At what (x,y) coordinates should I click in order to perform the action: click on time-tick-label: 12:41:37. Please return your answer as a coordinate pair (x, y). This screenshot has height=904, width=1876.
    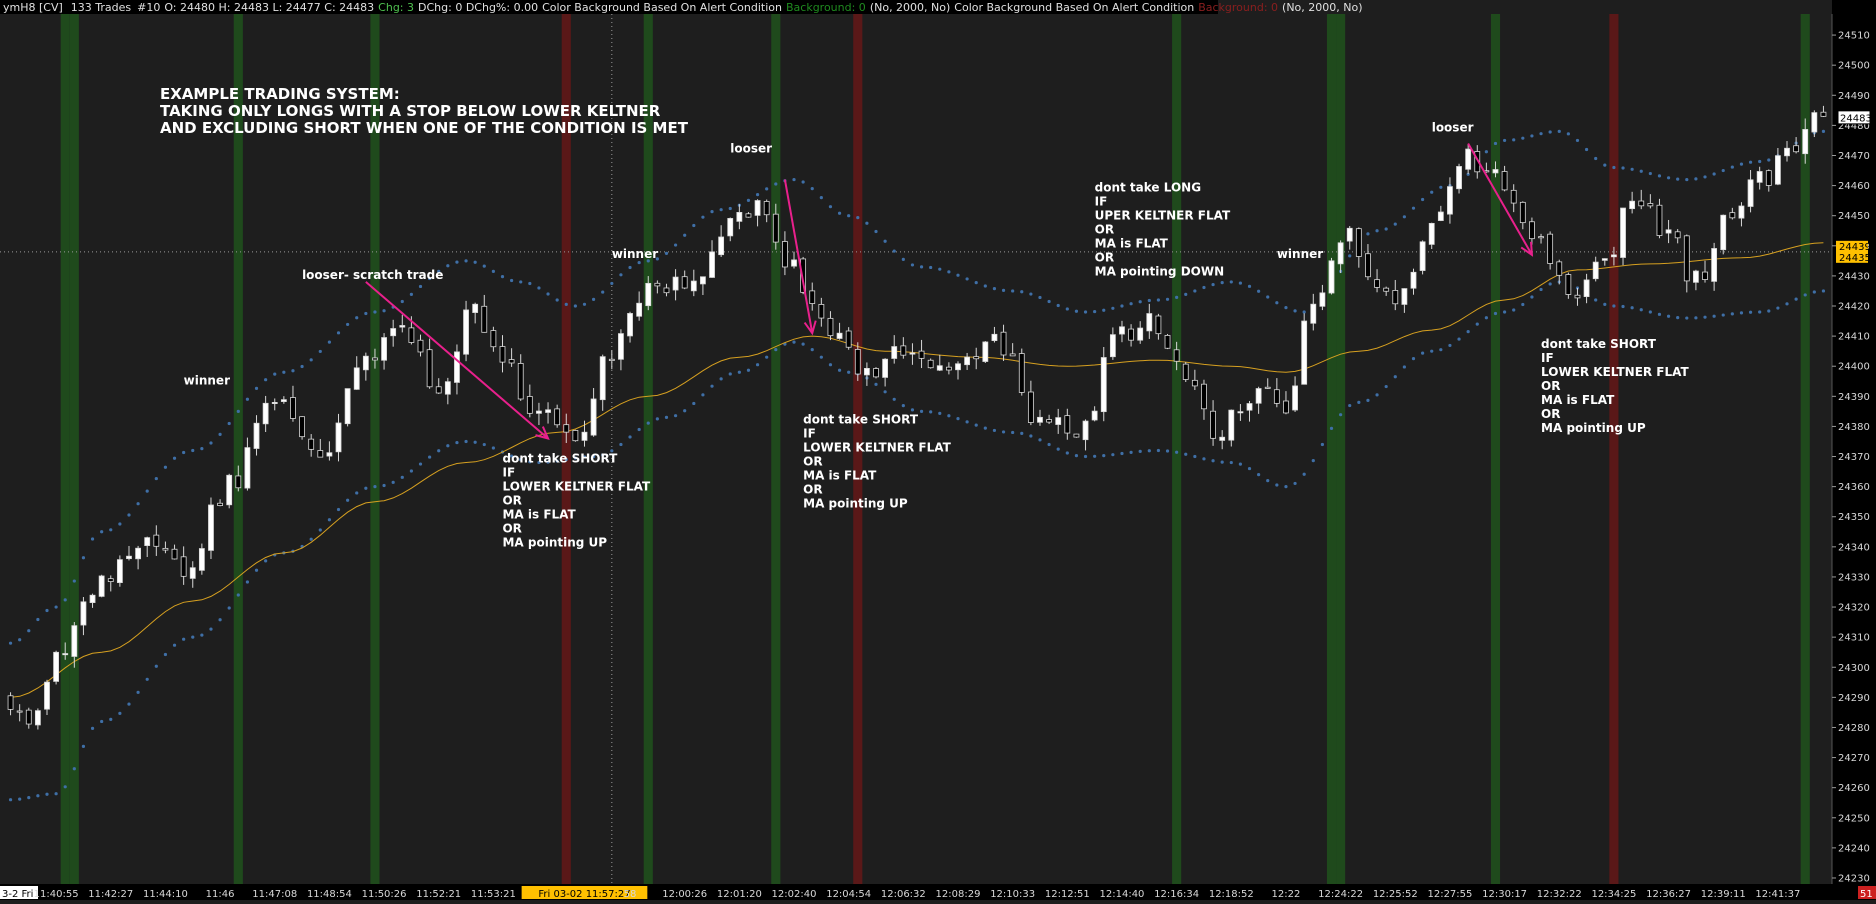
    Looking at the image, I should click on (1777, 894).